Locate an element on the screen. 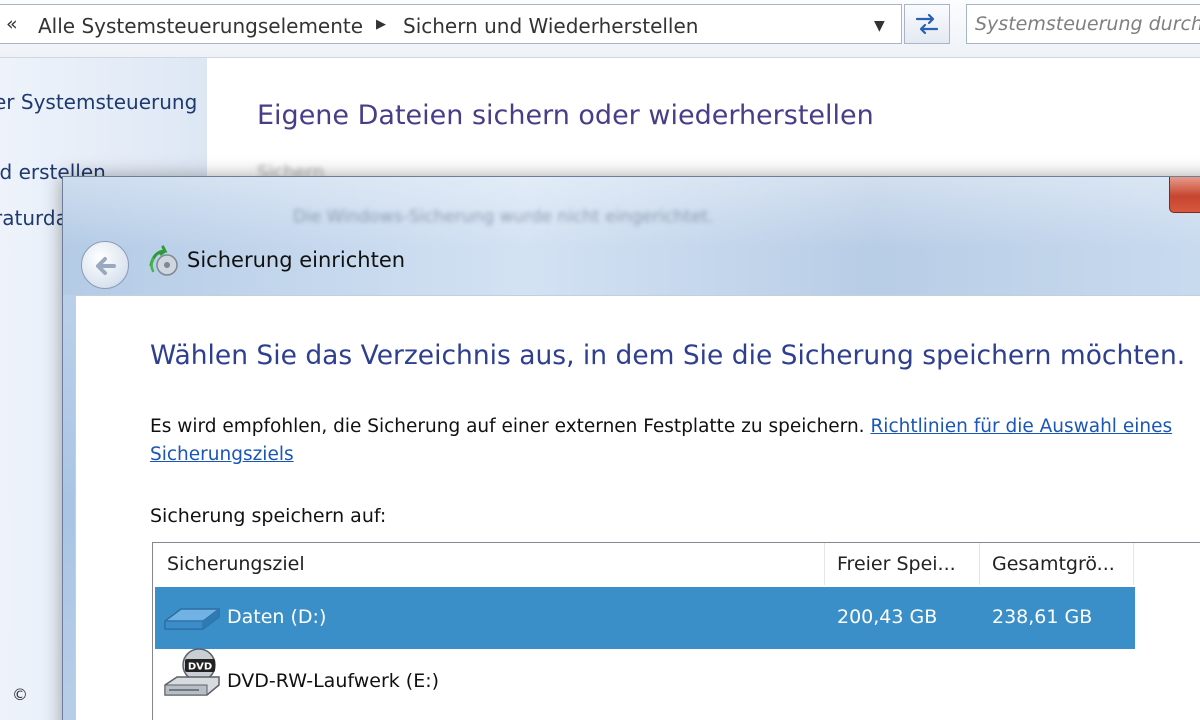  breadcrumb-all-control-panel-items: Alle Systemsteuerungselemente is located at coordinates (200, 26).